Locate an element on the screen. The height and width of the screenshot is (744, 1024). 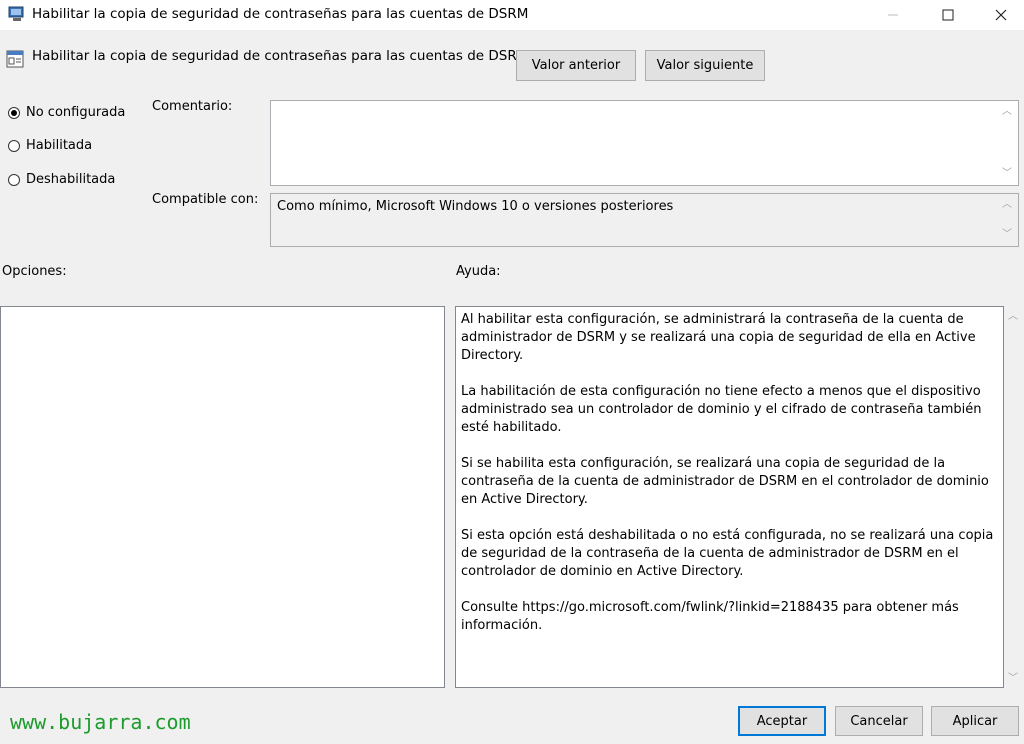
cancel-button: Cancelar is located at coordinates (879, 721).